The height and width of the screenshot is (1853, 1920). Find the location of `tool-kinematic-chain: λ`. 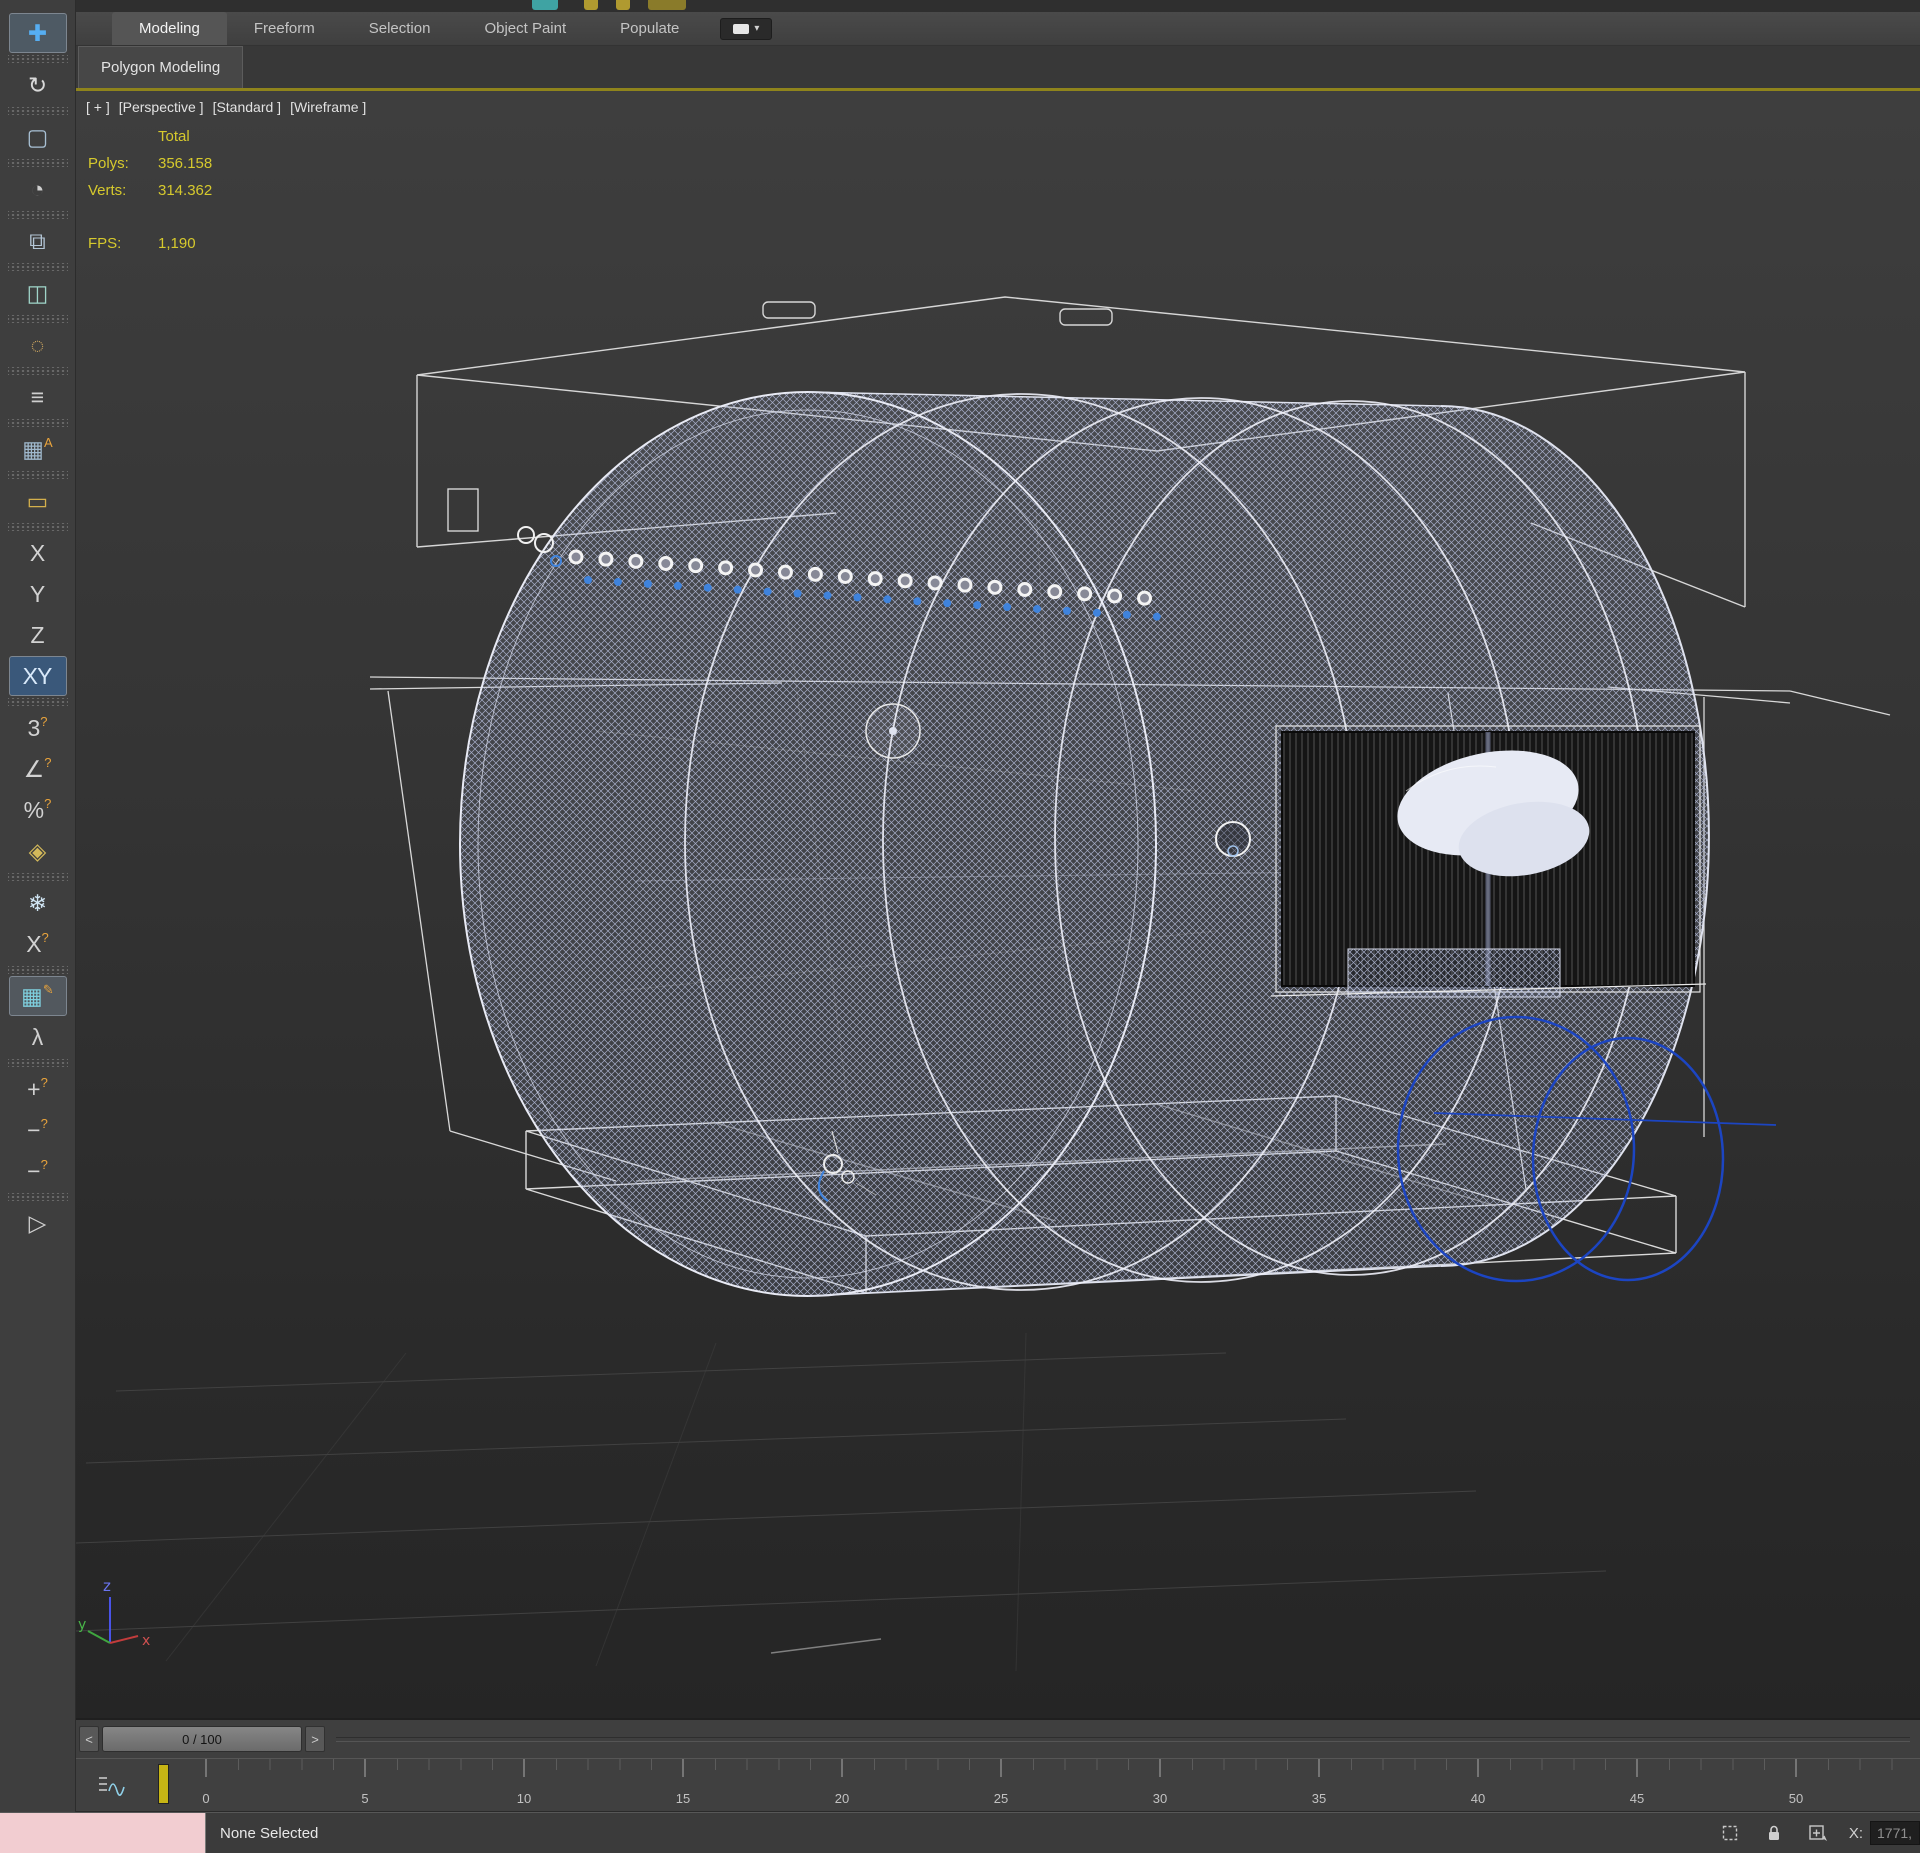

tool-kinematic-chain: λ is located at coordinates (38, 1037).